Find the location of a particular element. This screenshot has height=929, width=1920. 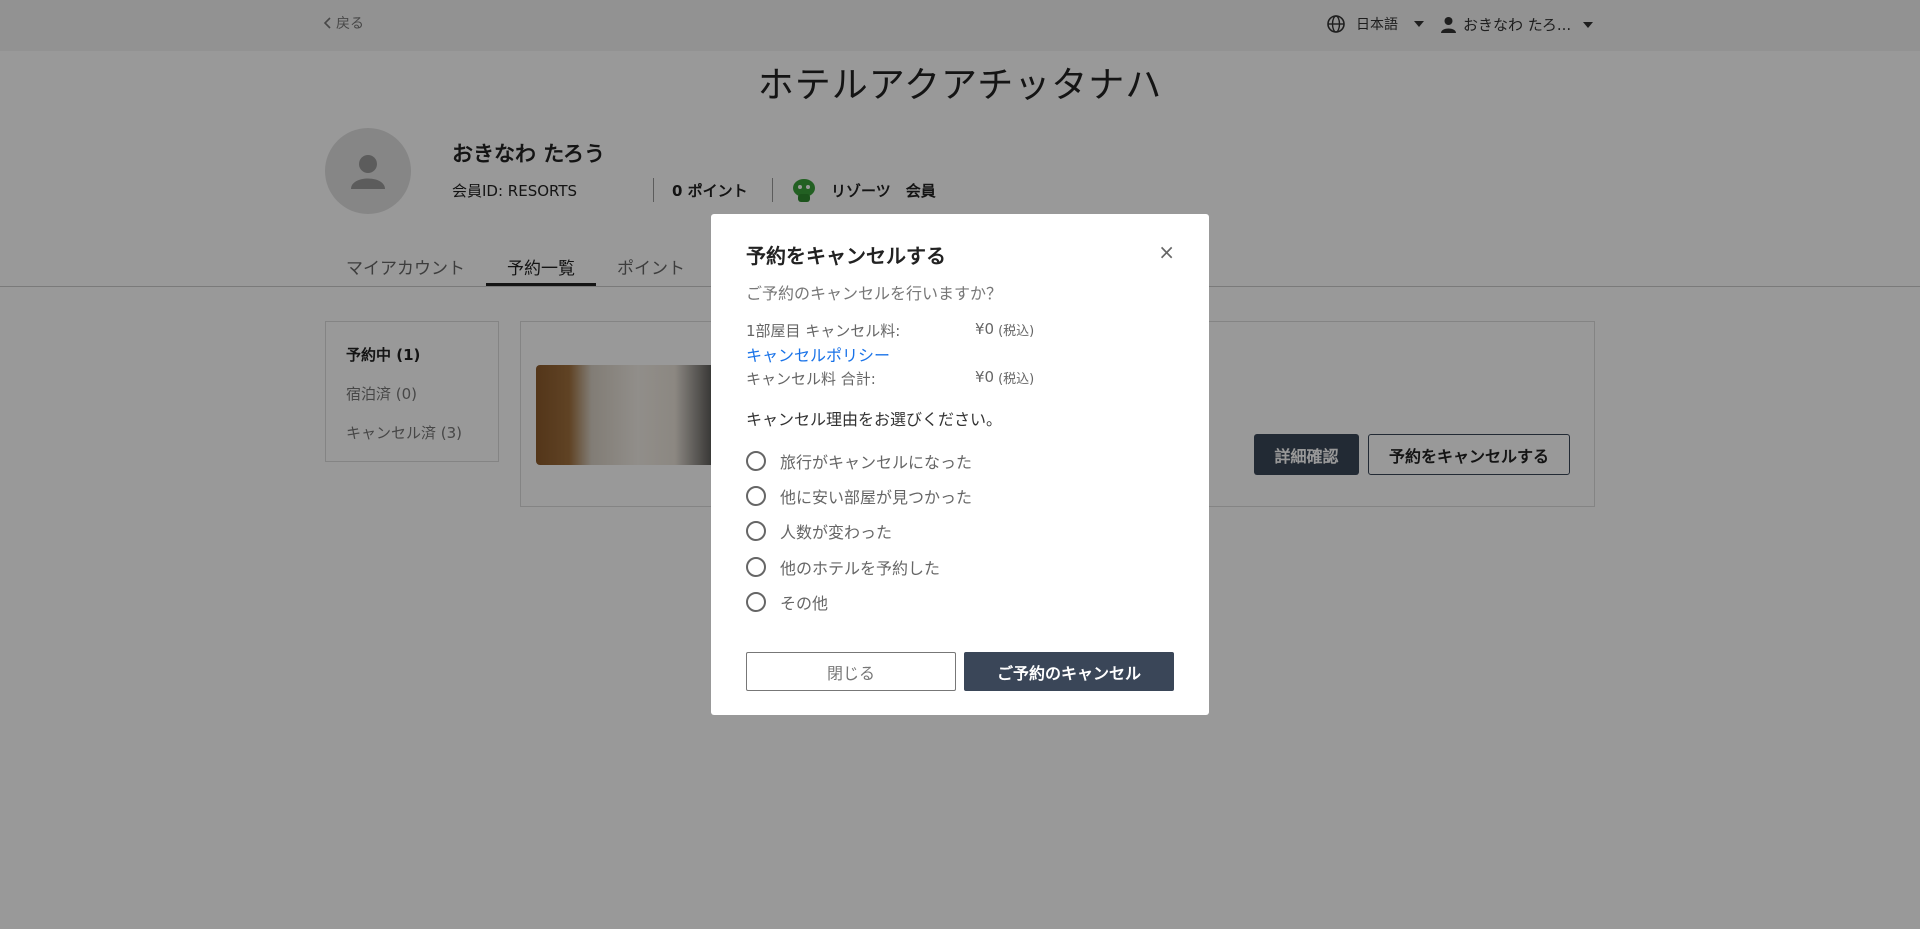

reason-option: 人数が変わった is located at coordinates (819, 531).